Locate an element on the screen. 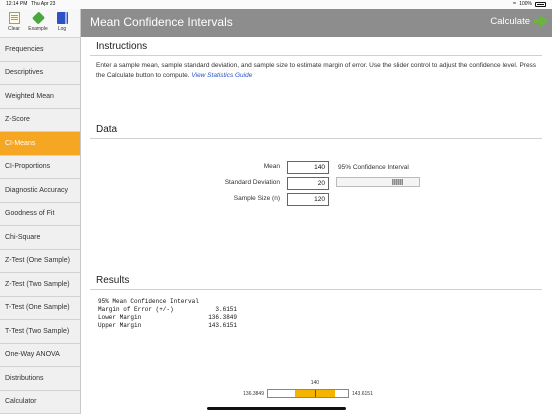  clear-button: Clear is located at coordinates (14, 23).